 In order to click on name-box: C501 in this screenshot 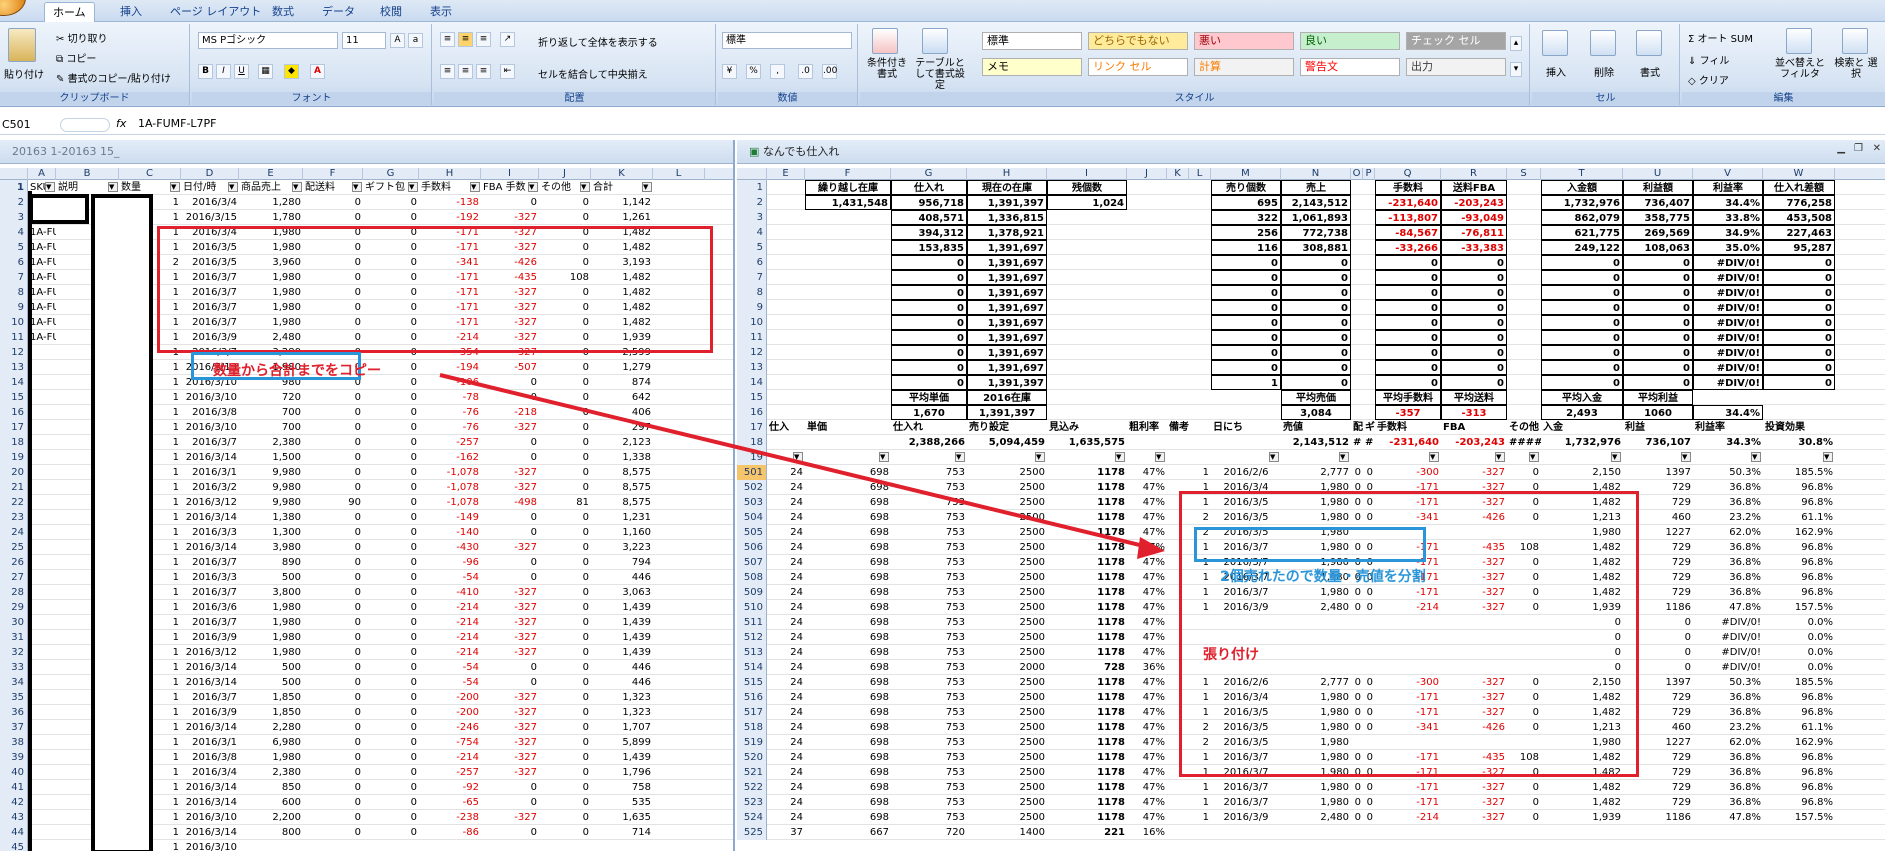, I will do `click(27, 125)`.